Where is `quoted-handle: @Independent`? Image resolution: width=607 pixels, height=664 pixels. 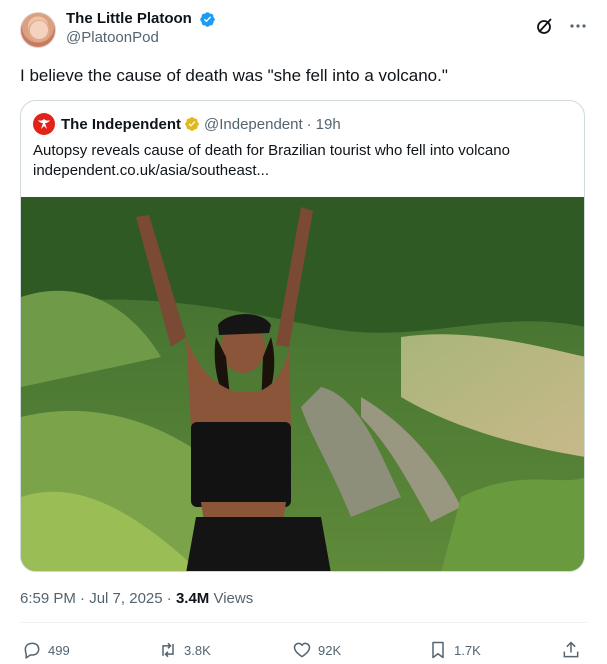 quoted-handle: @Independent is located at coordinates (253, 124).